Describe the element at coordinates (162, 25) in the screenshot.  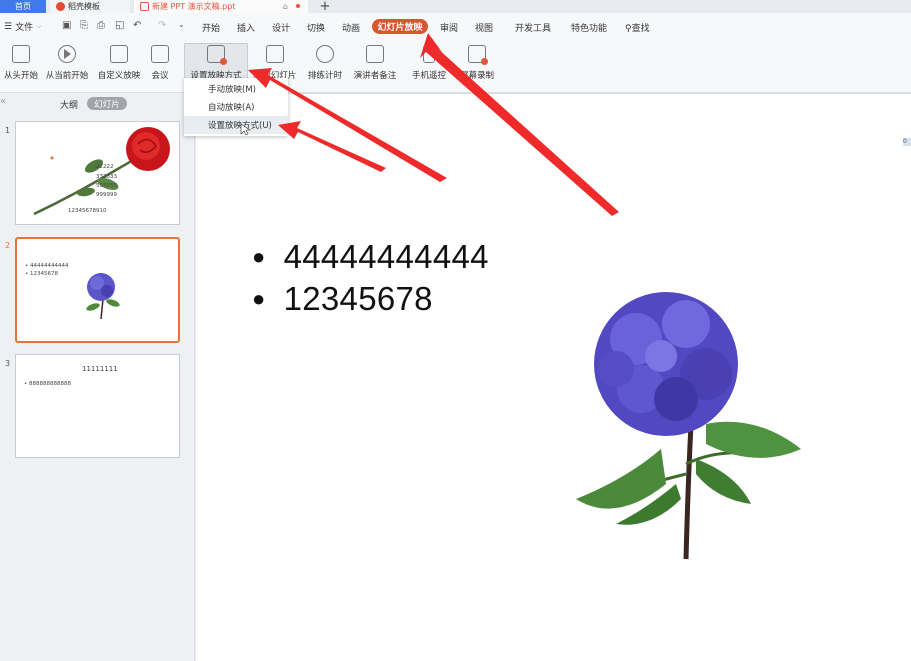
I see `redo-icon: ↷` at that location.